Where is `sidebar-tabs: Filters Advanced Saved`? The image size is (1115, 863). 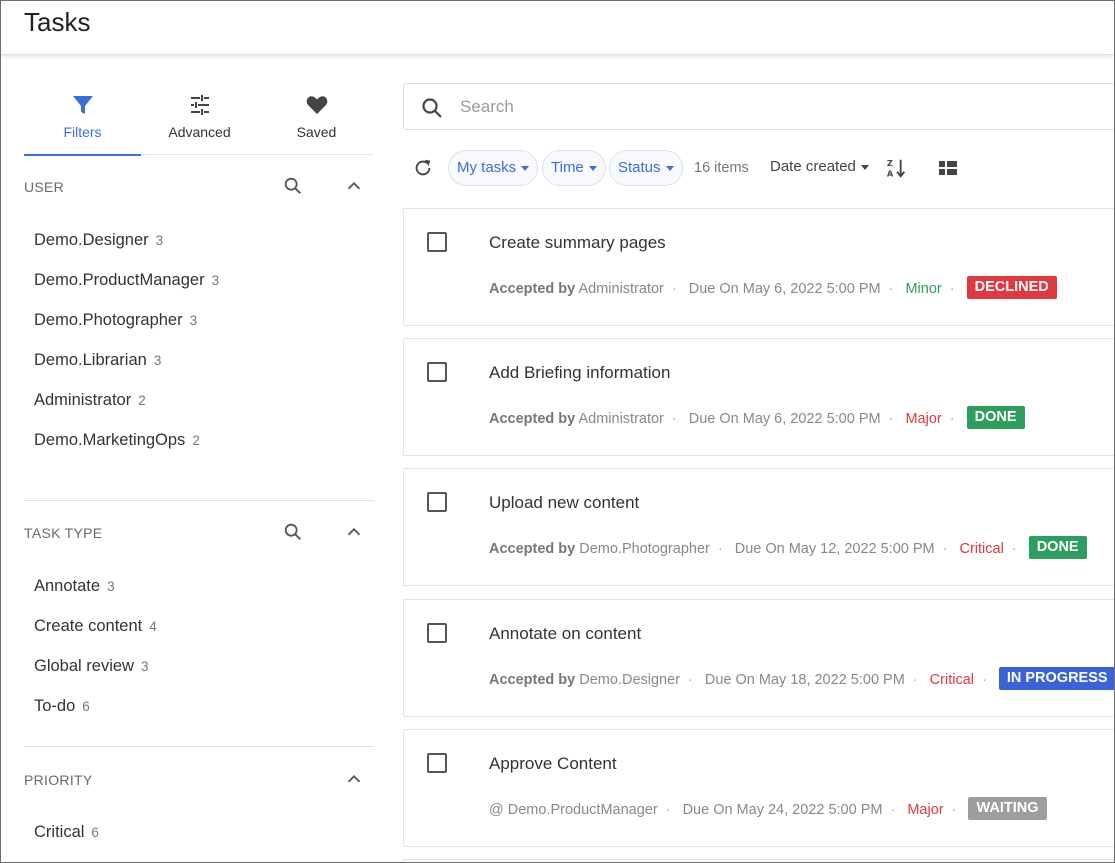 sidebar-tabs: Filters Advanced Saved is located at coordinates (199, 123).